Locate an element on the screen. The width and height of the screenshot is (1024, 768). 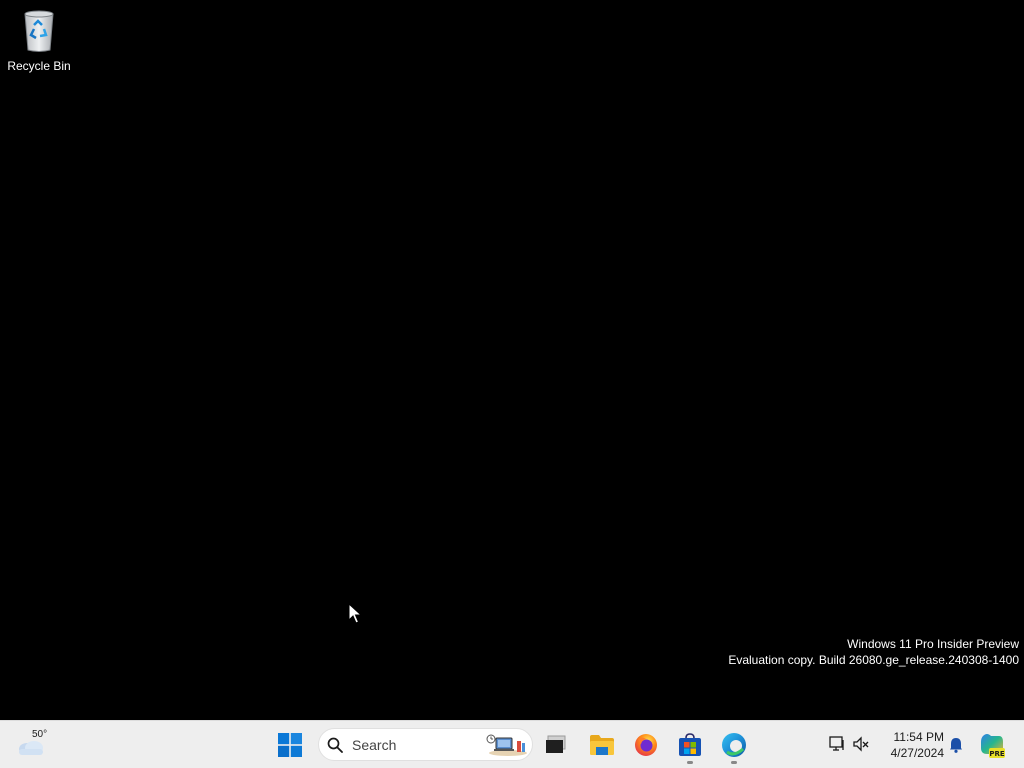
copilot-pre-icon: PRE is located at coordinates (993, 746).